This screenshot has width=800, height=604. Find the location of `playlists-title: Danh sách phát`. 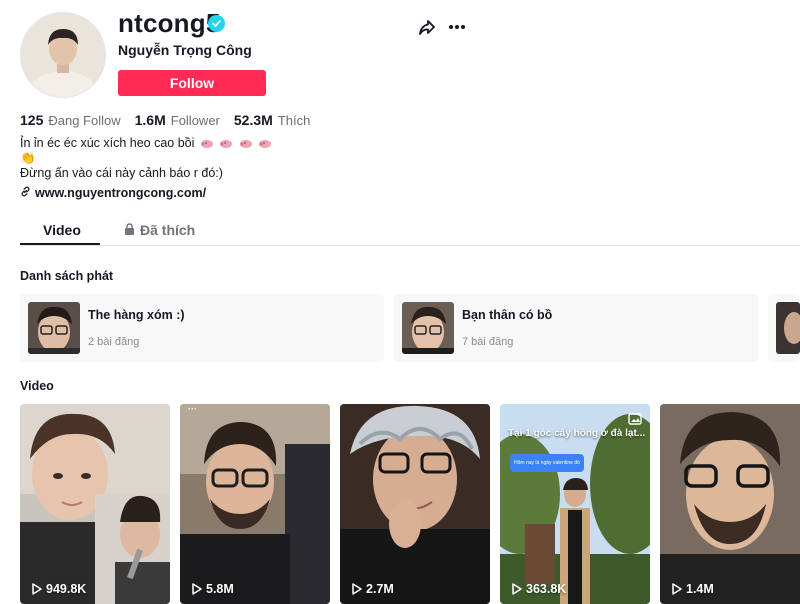

playlists-title: Danh sách phát is located at coordinates (67, 276).